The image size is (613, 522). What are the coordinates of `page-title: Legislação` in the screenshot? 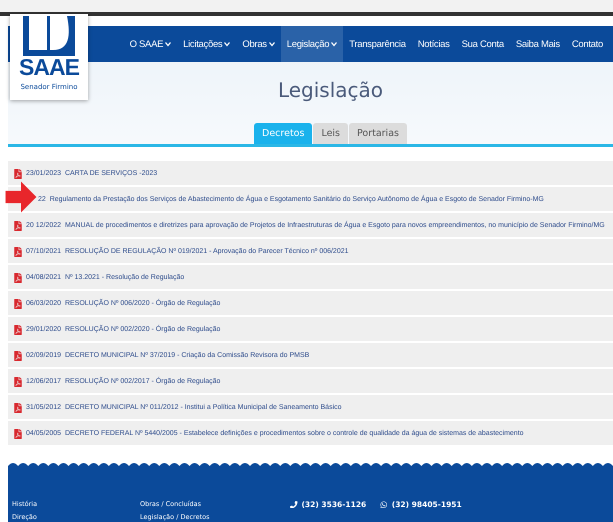 It's located at (331, 90).